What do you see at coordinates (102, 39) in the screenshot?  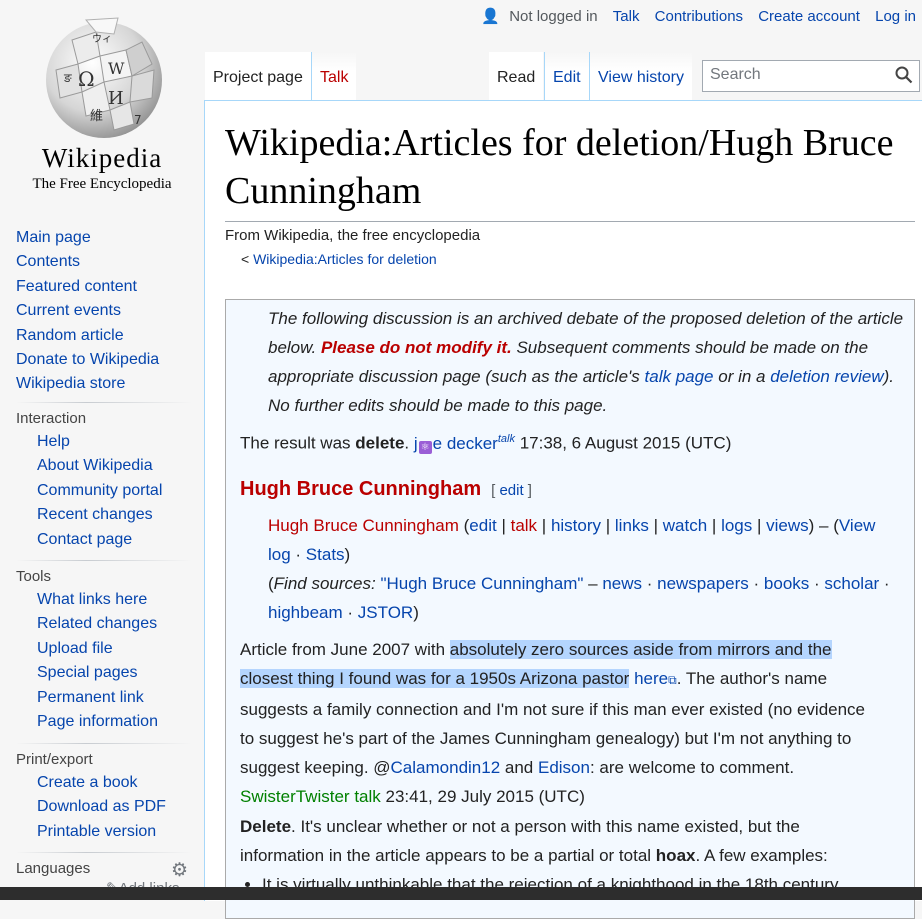 I see `svg-text: ウィ` at bounding box center [102, 39].